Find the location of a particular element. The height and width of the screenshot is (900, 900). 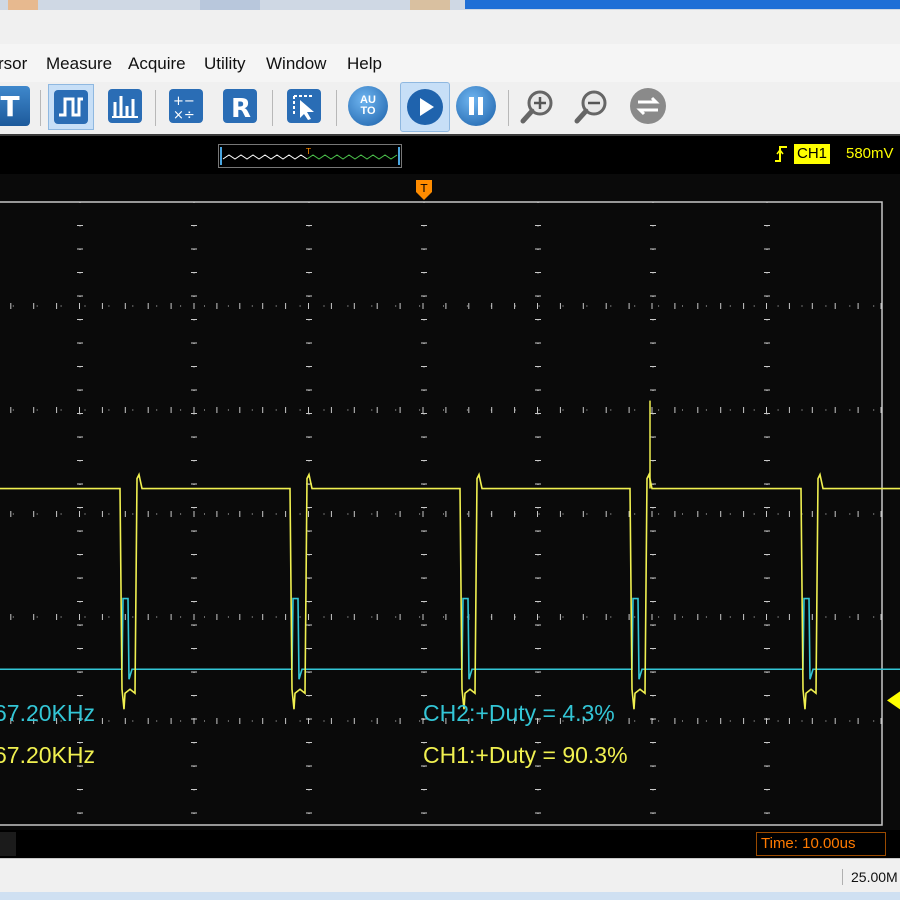

trigger-position-marker: T is located at coordinates (424, 190).